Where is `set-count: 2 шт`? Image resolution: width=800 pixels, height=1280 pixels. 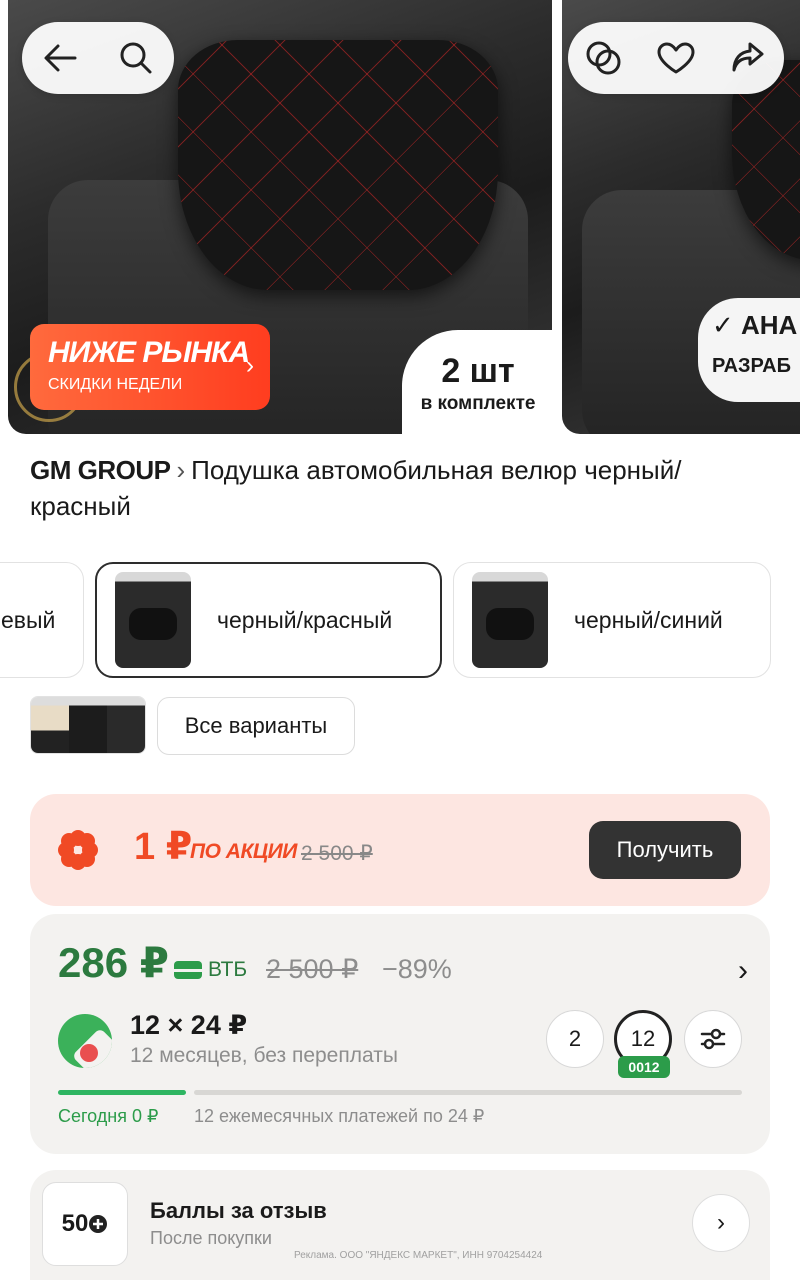
set-count: 2 шт is located at coordinates (478, 371).